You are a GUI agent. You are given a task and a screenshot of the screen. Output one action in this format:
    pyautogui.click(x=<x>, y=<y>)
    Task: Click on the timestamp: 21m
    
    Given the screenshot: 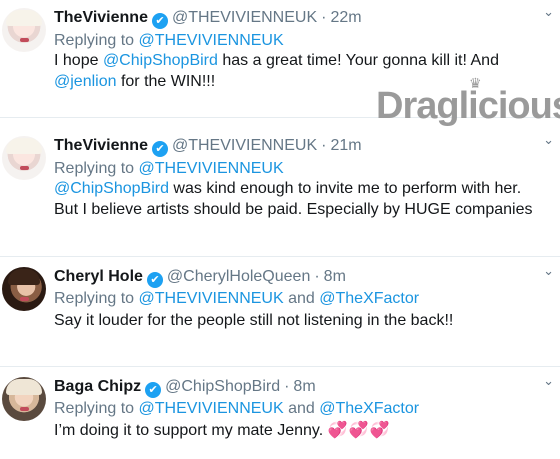 What is the action you would take?
    pyautogui.click(x=345, y=145)
    